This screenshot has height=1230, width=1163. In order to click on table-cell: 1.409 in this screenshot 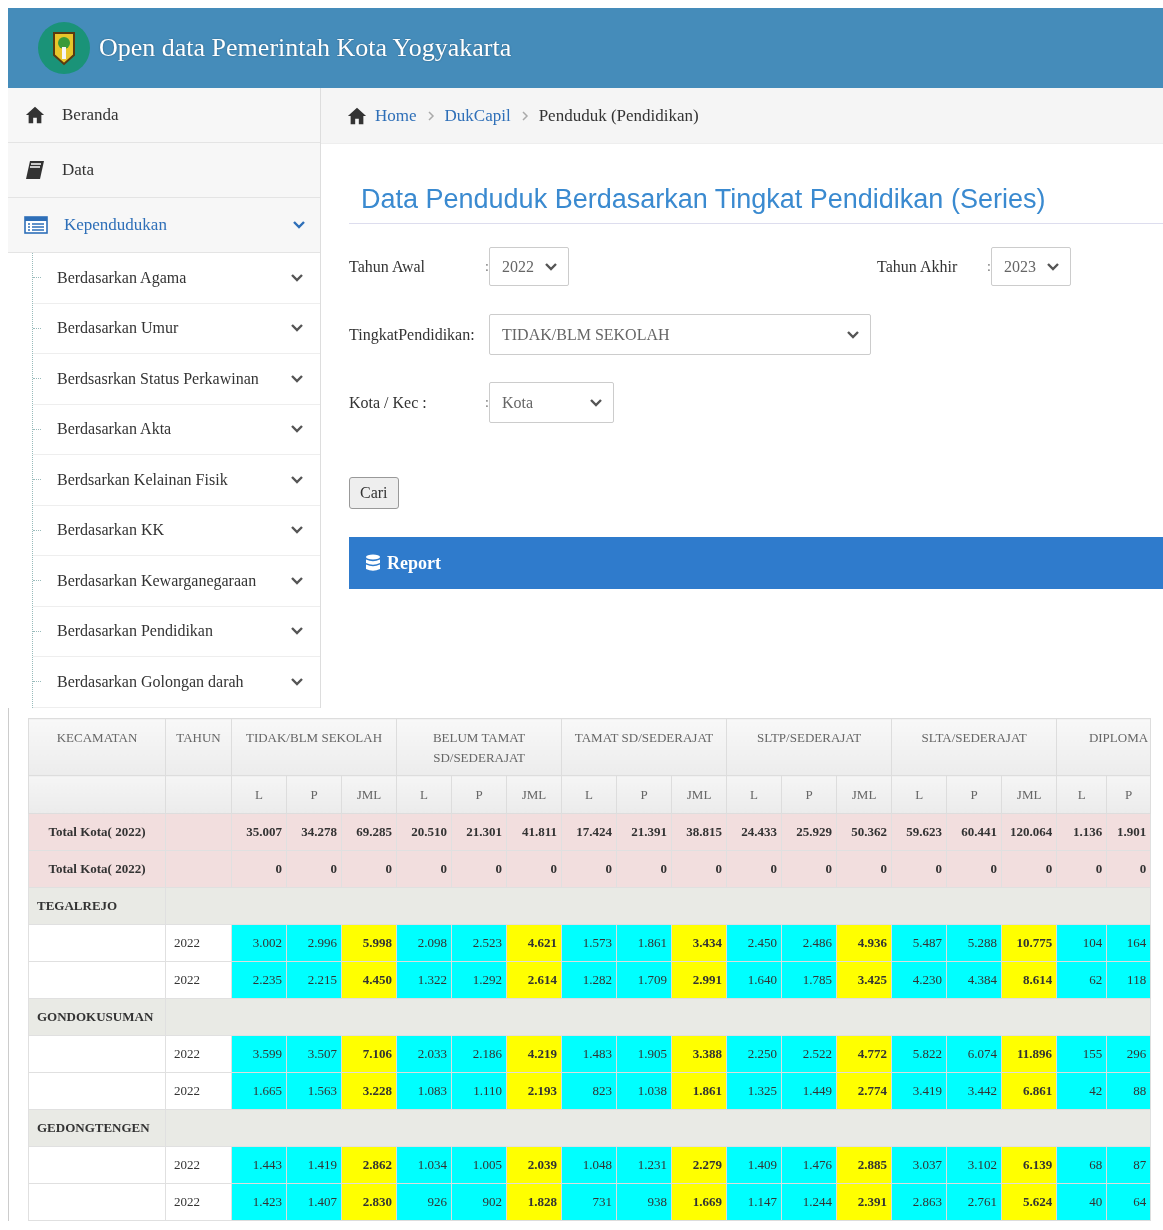, I will do `click(754, 1165)`.